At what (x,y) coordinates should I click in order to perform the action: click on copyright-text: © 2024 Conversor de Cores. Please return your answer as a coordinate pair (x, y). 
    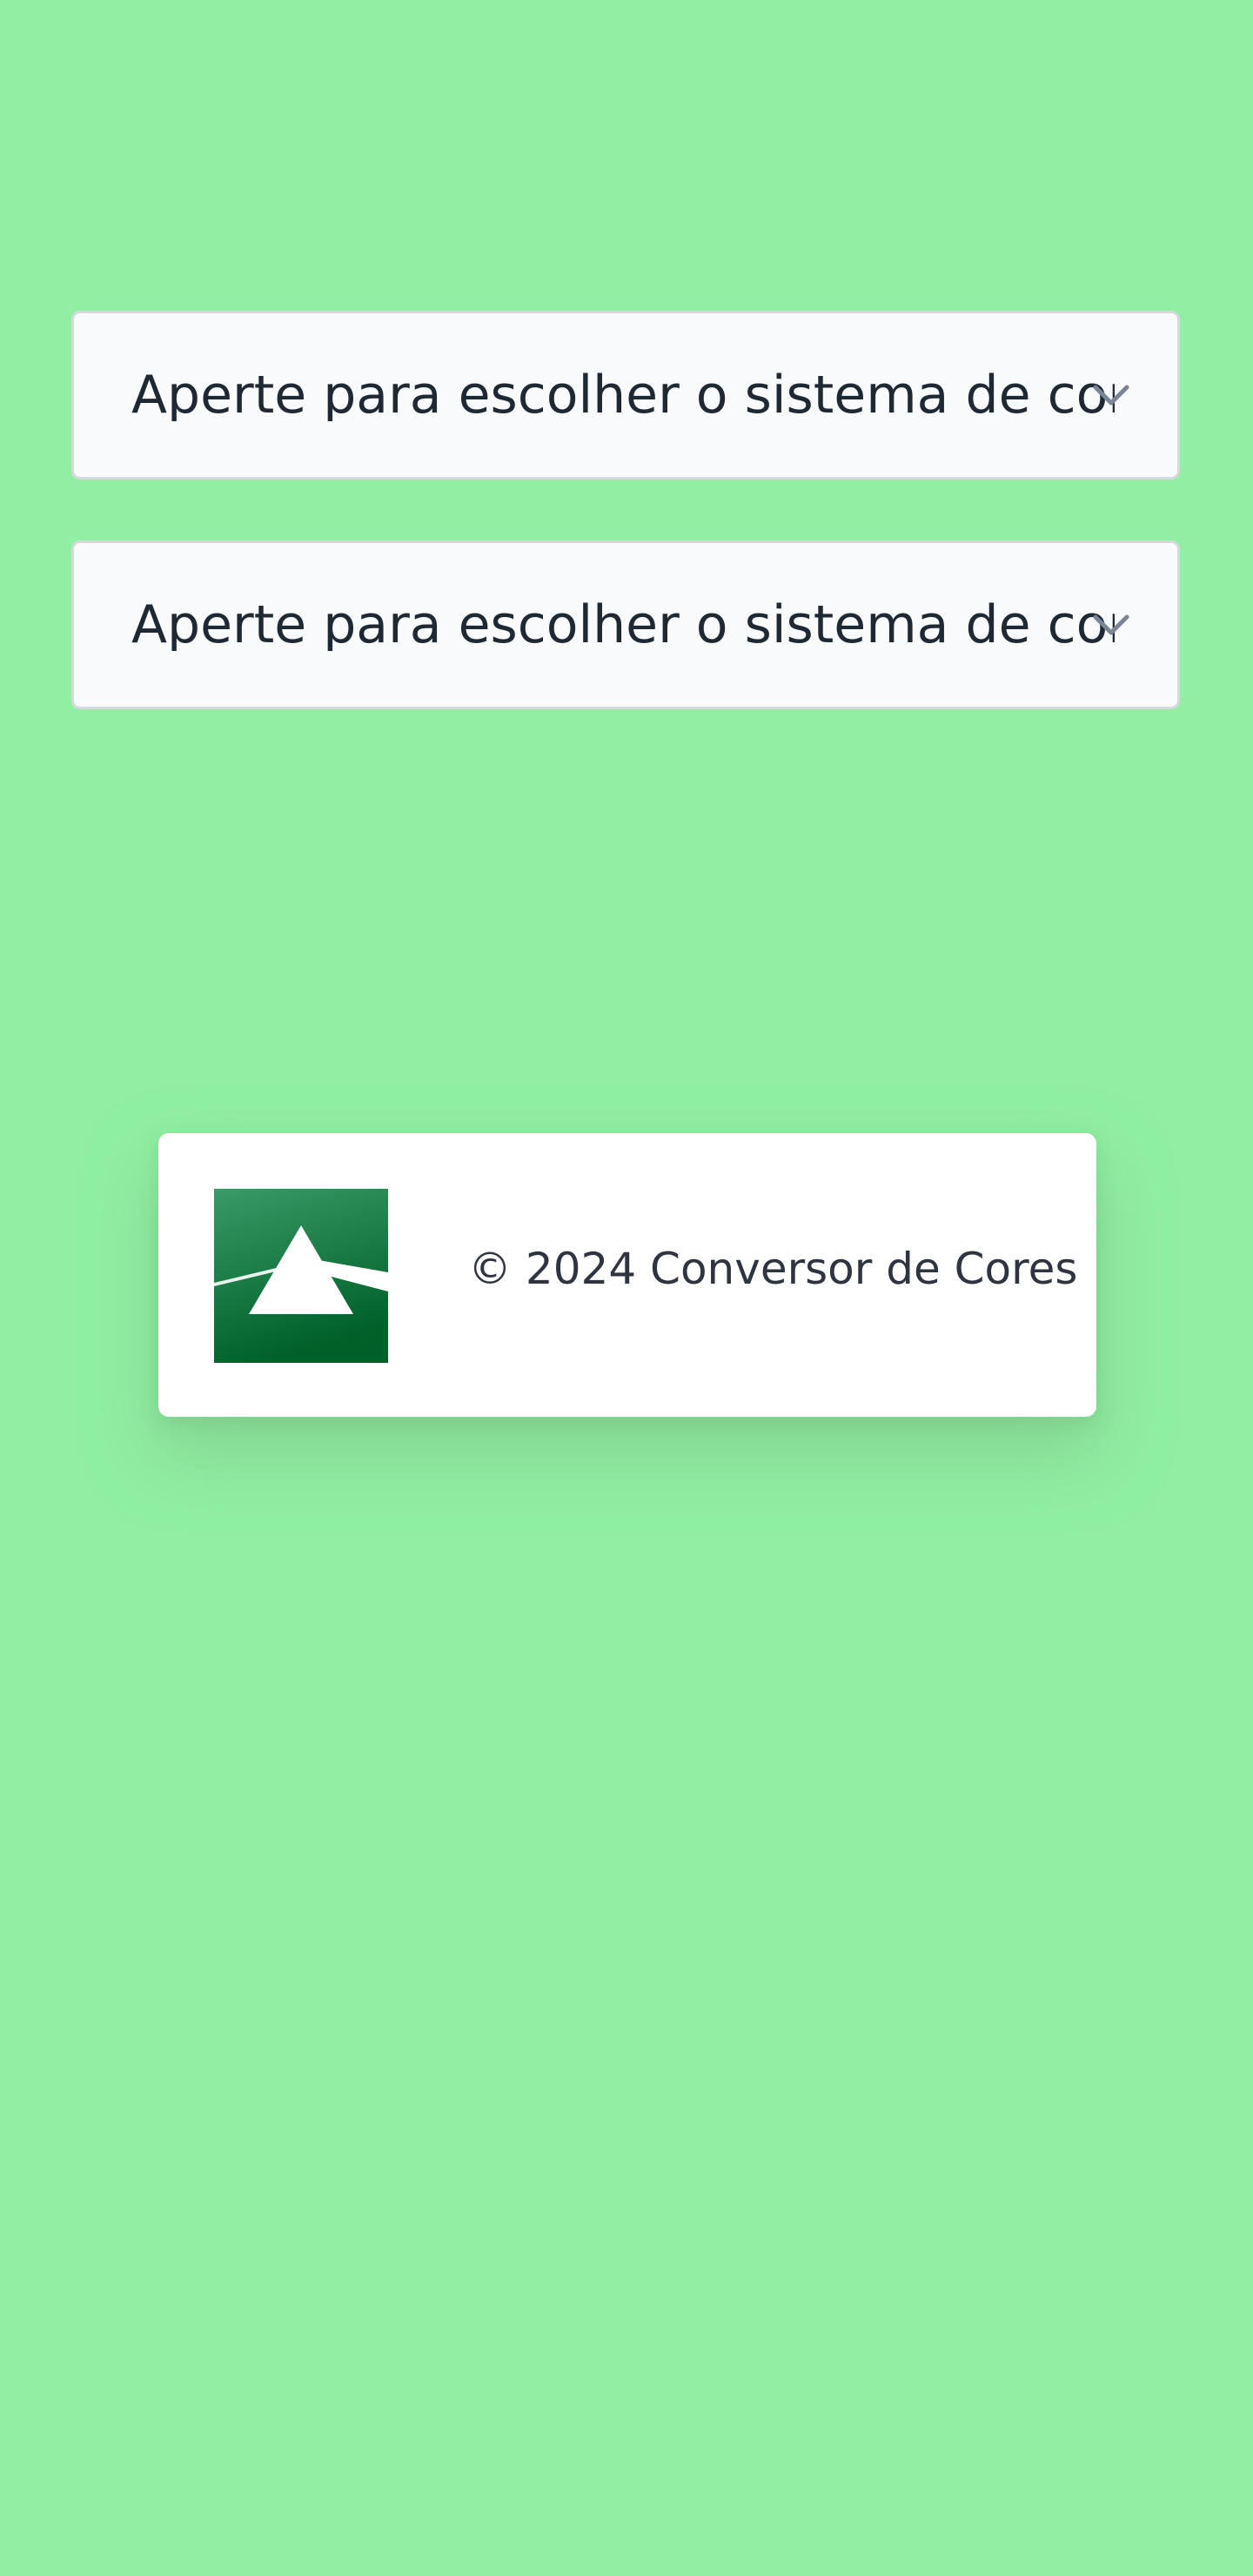
    Looking at the image, I should click on (773, 1269).